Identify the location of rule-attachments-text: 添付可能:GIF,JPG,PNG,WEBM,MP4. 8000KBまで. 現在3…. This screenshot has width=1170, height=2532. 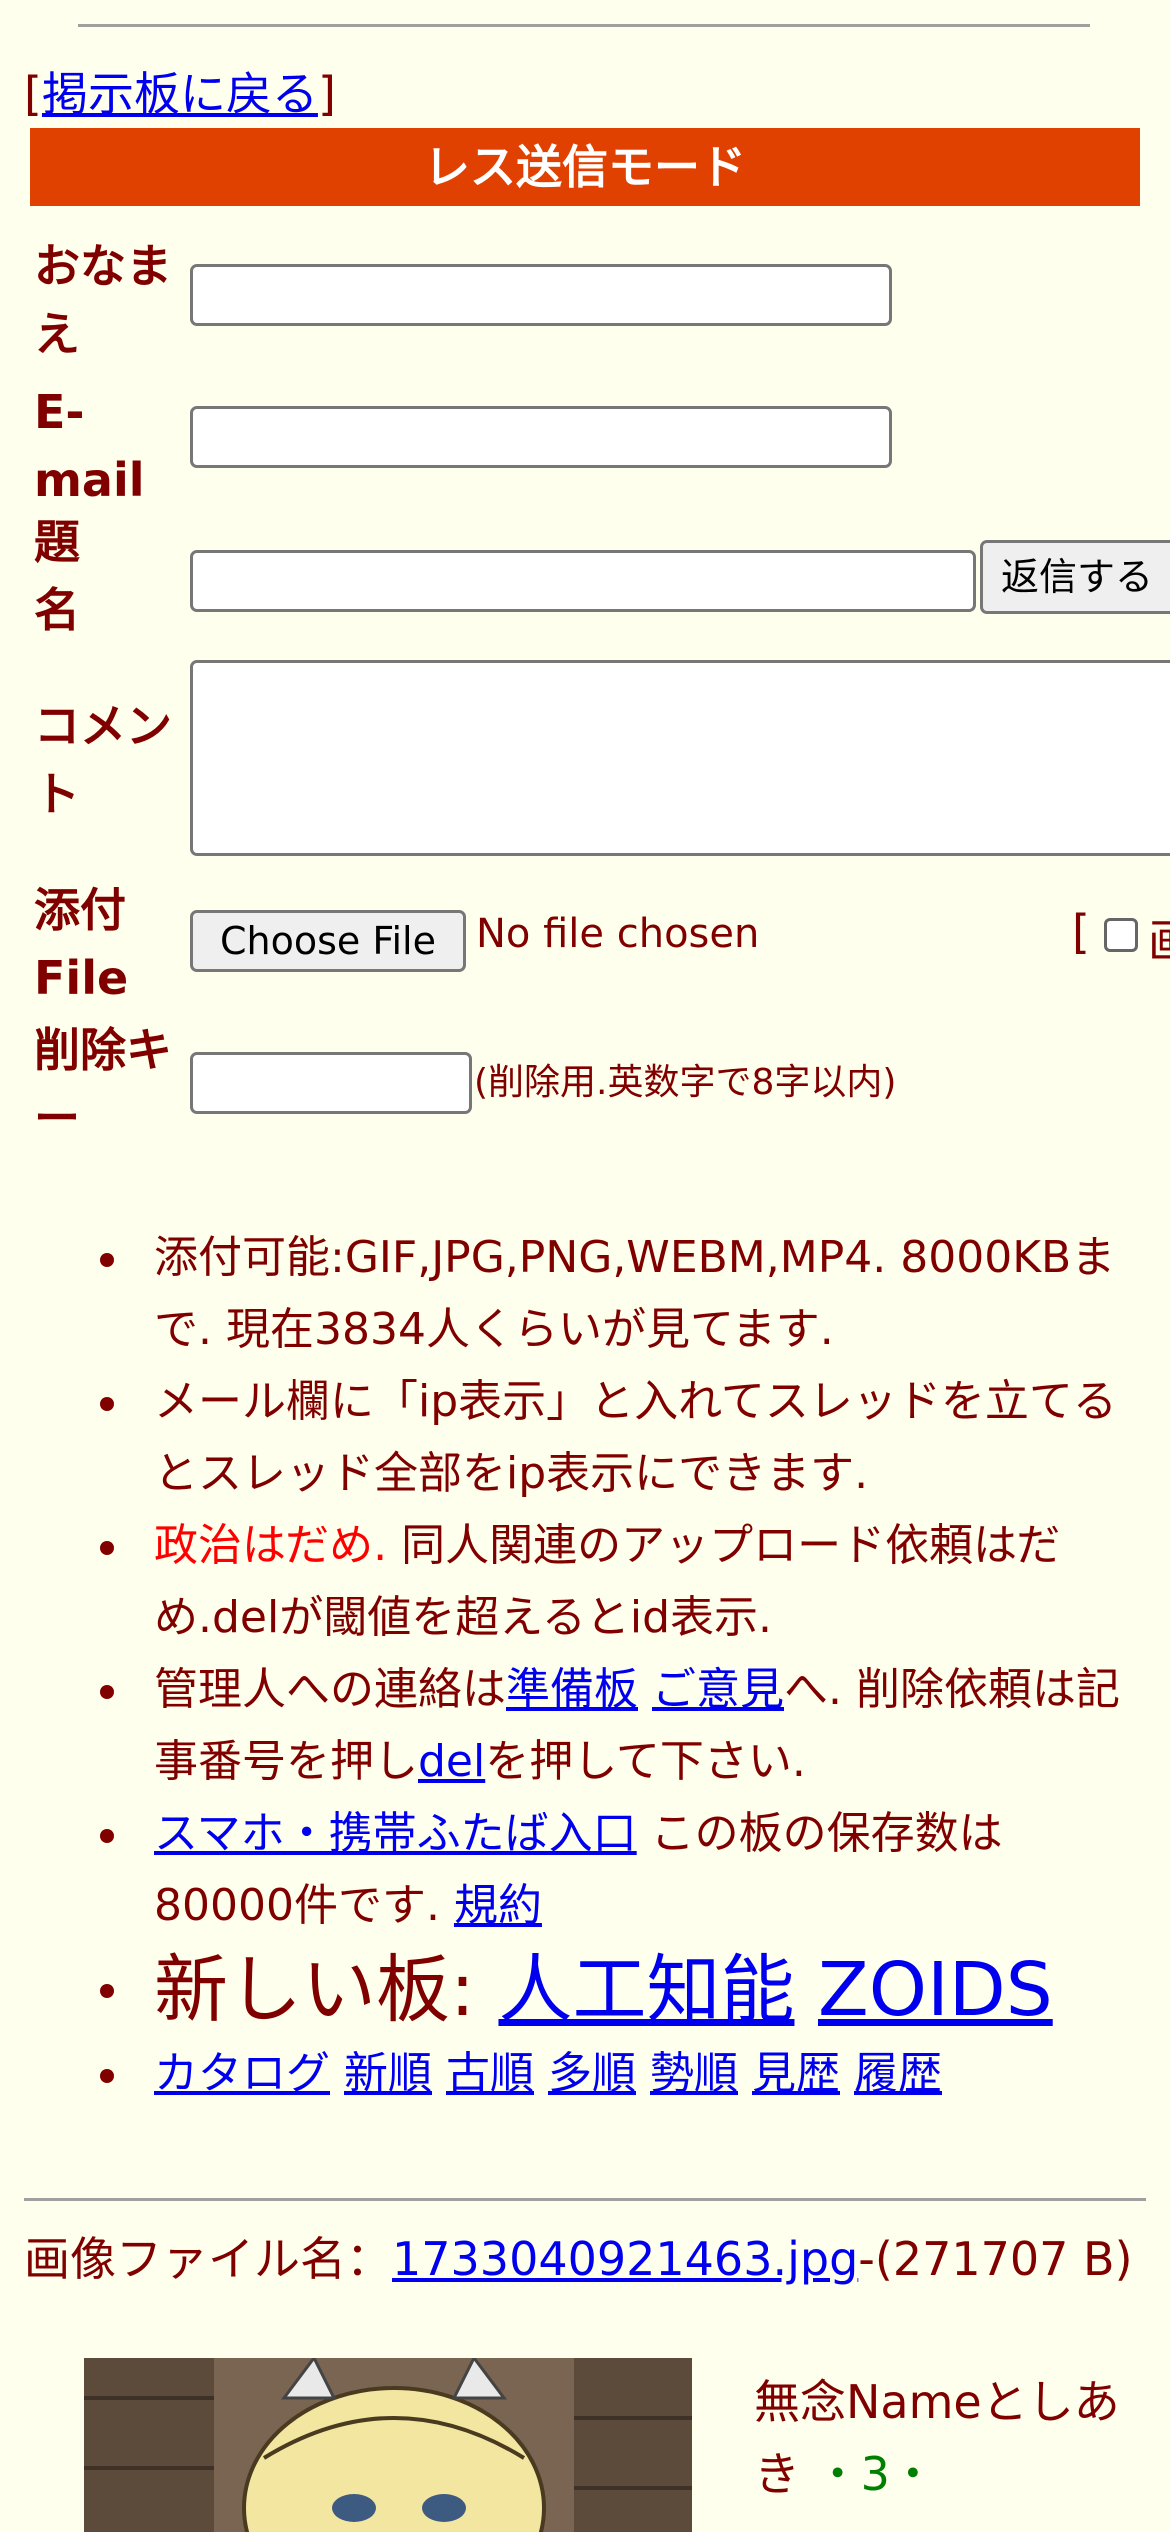
(635, 1293).